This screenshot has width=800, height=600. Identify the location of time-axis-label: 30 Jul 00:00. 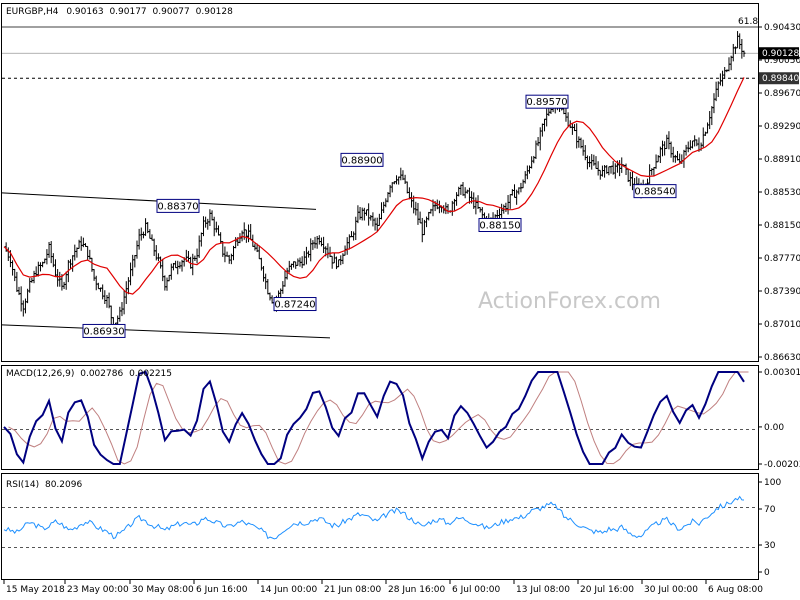
(671, 590).